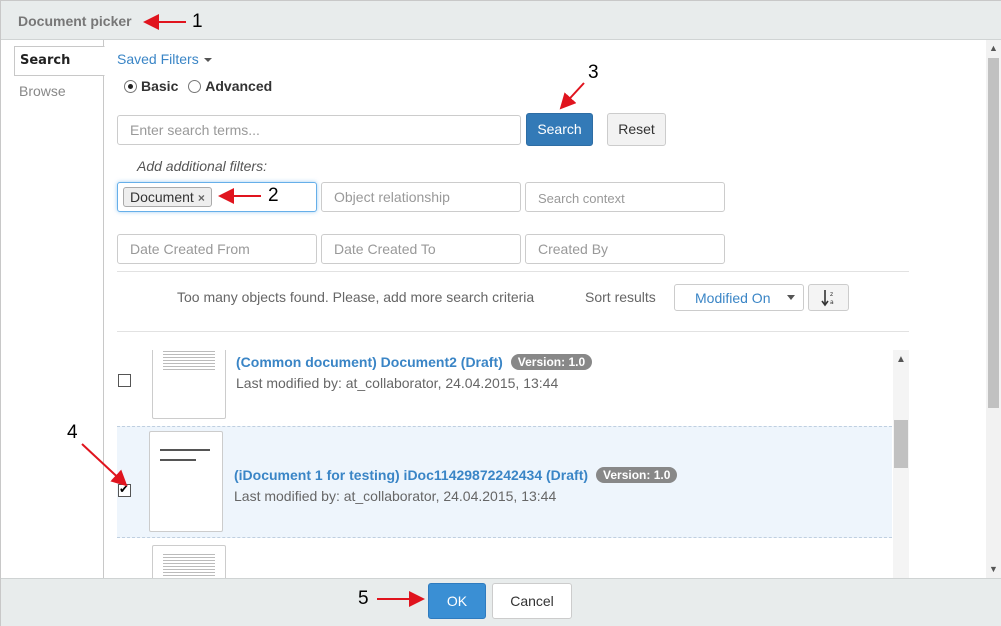  I want to click on annotation-number-2: 2, so click(273, 195).